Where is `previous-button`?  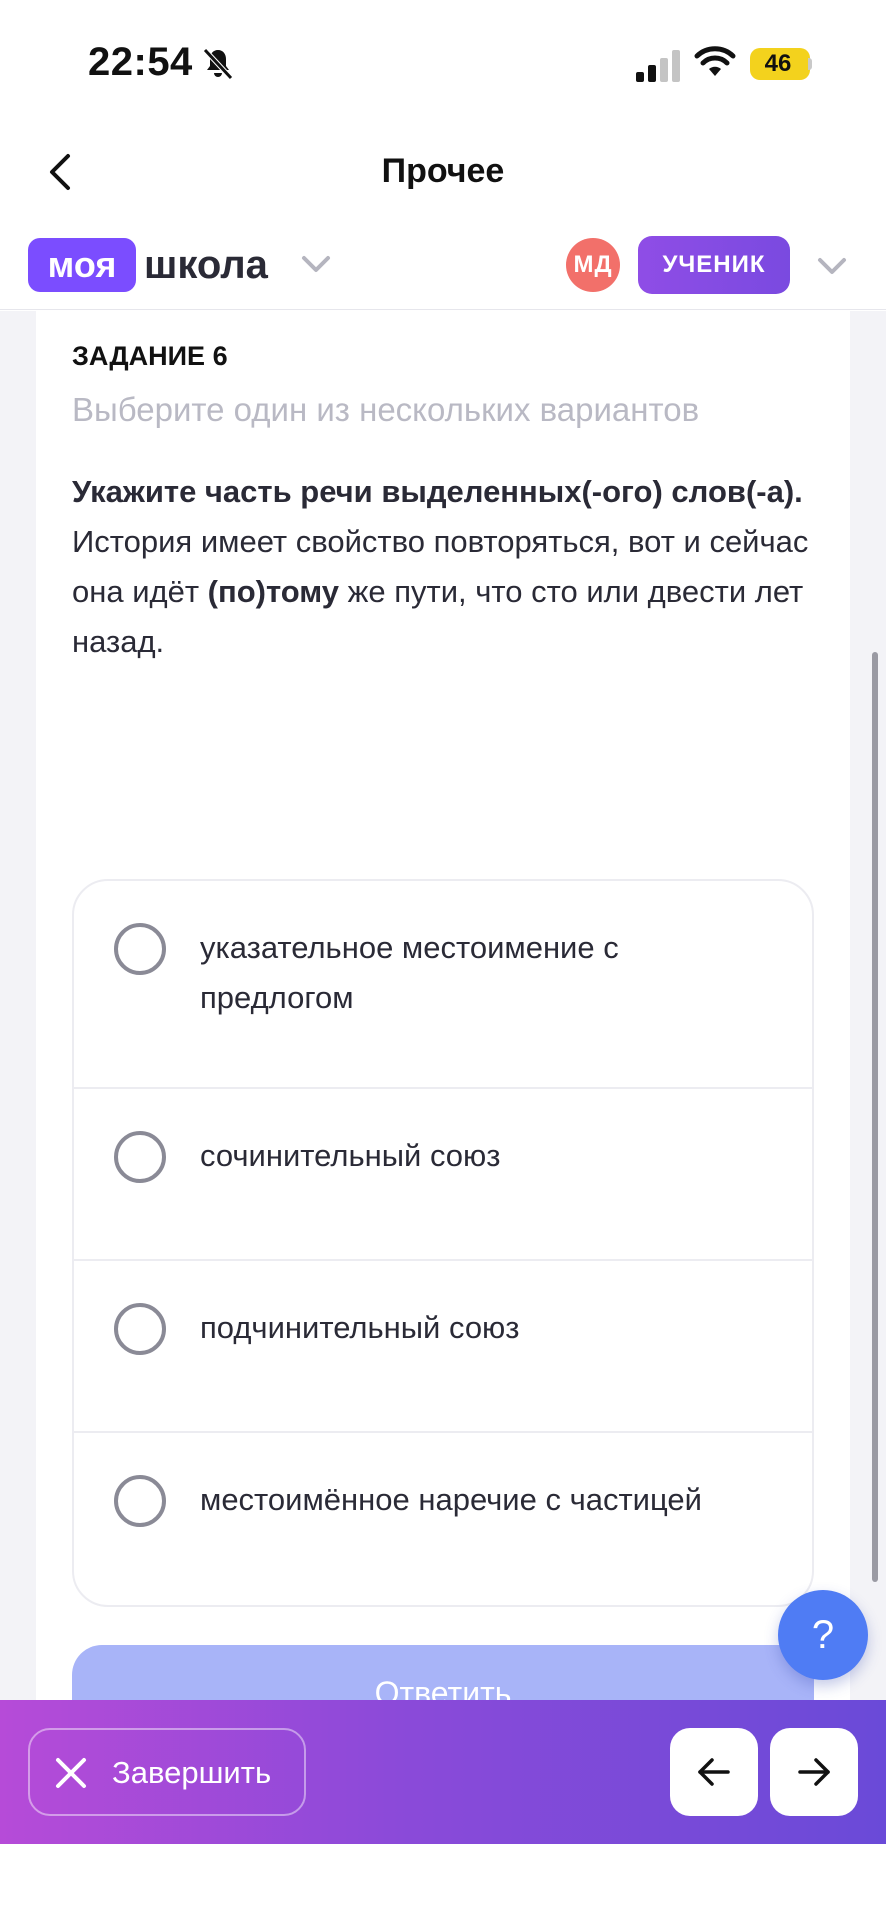
previous-button is located at coordinates (714, 1772).